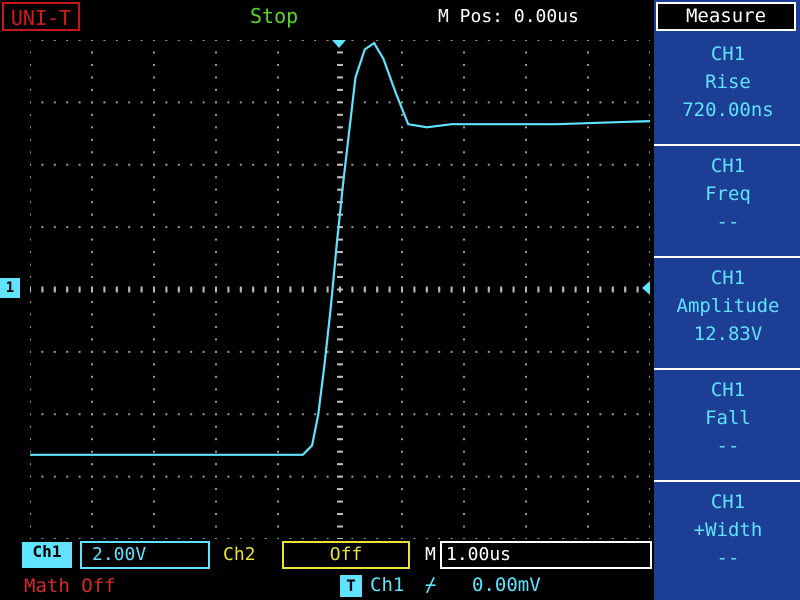 This screenshot has width=800, height=600. What do you see at coordinates (239, 555) in the screenshot?
I see `ch2-channel-label: Ch2` at bounding box center [239, 555].